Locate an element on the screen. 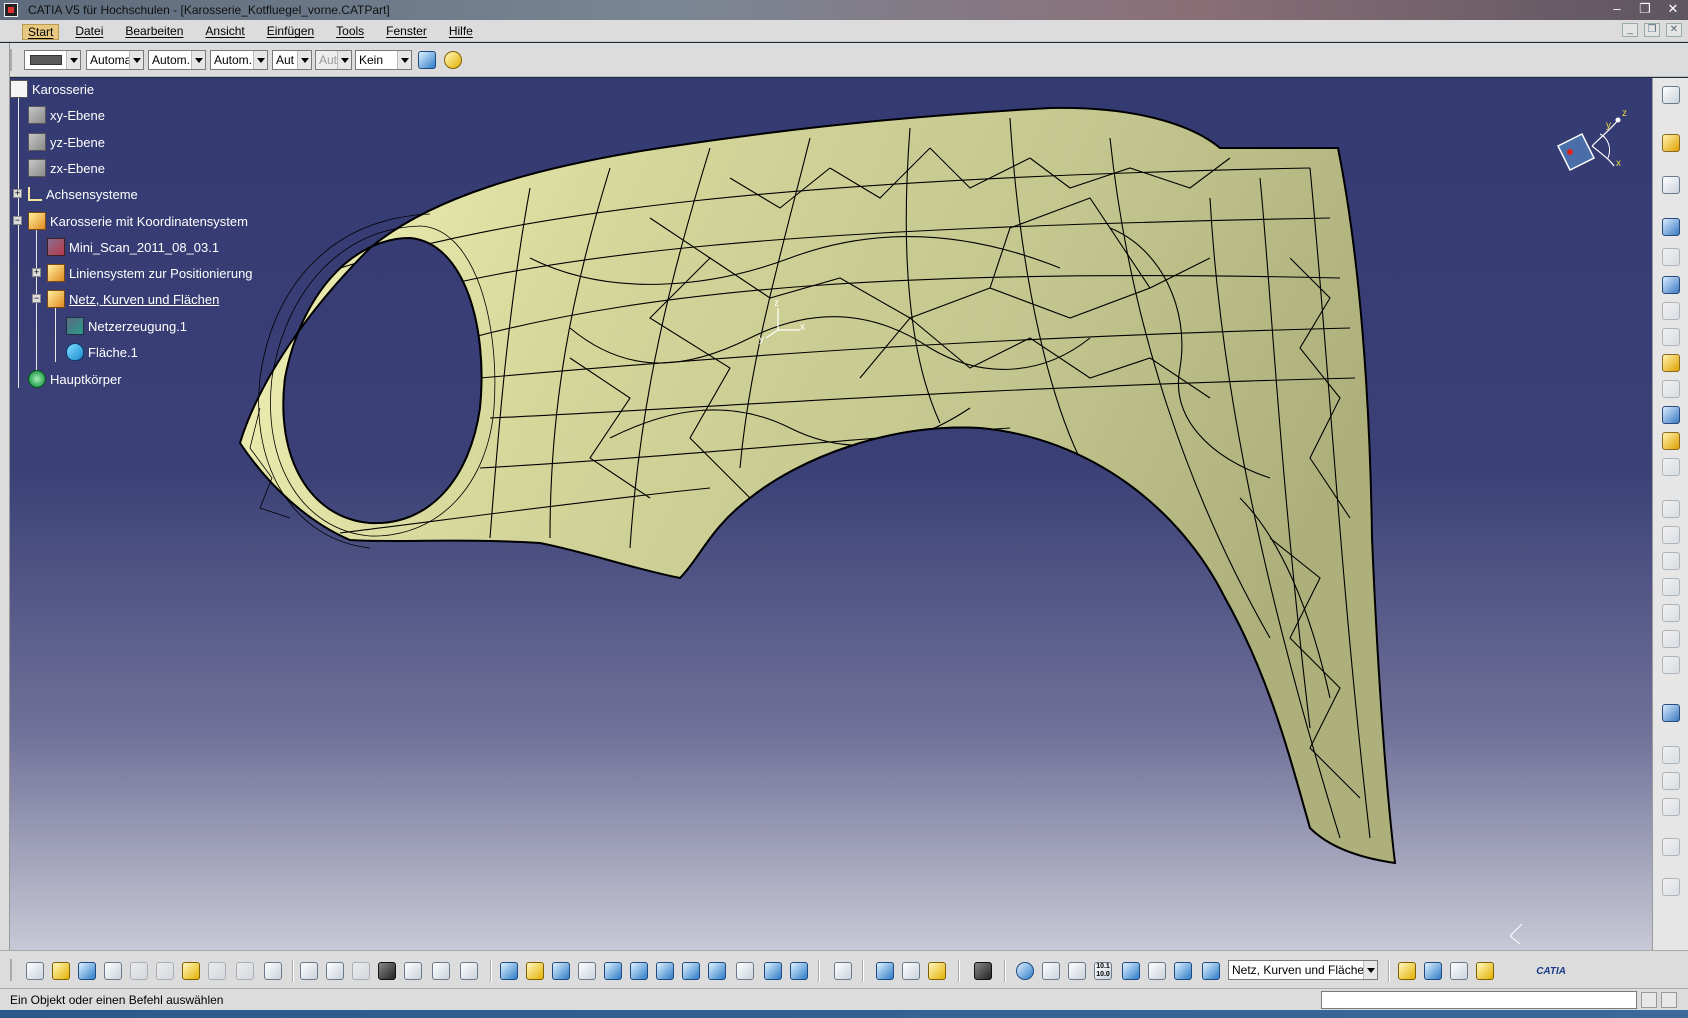  compass-icon: z y x is located at coordinates (1592, 146).